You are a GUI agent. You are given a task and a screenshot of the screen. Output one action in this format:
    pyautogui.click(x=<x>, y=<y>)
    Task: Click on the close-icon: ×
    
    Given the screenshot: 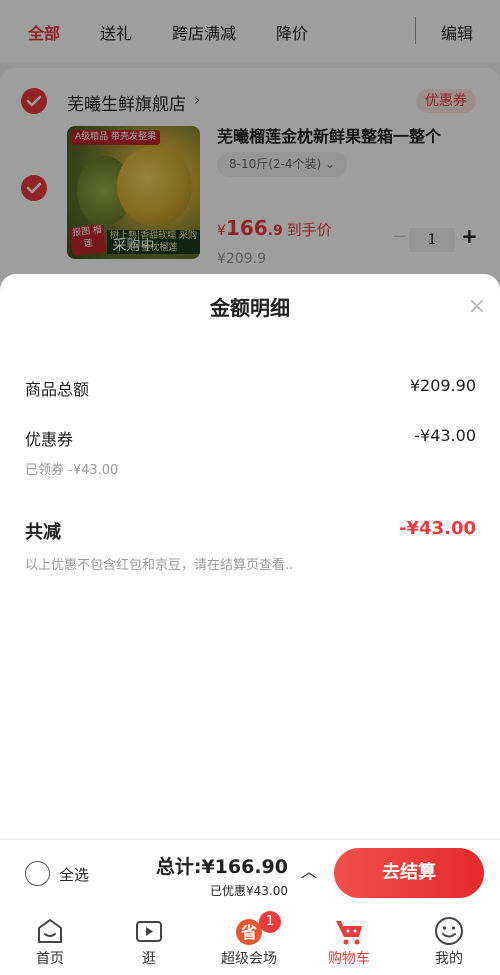 What is the action you would take?
    pyautogui.click(x=477, y=306)
    